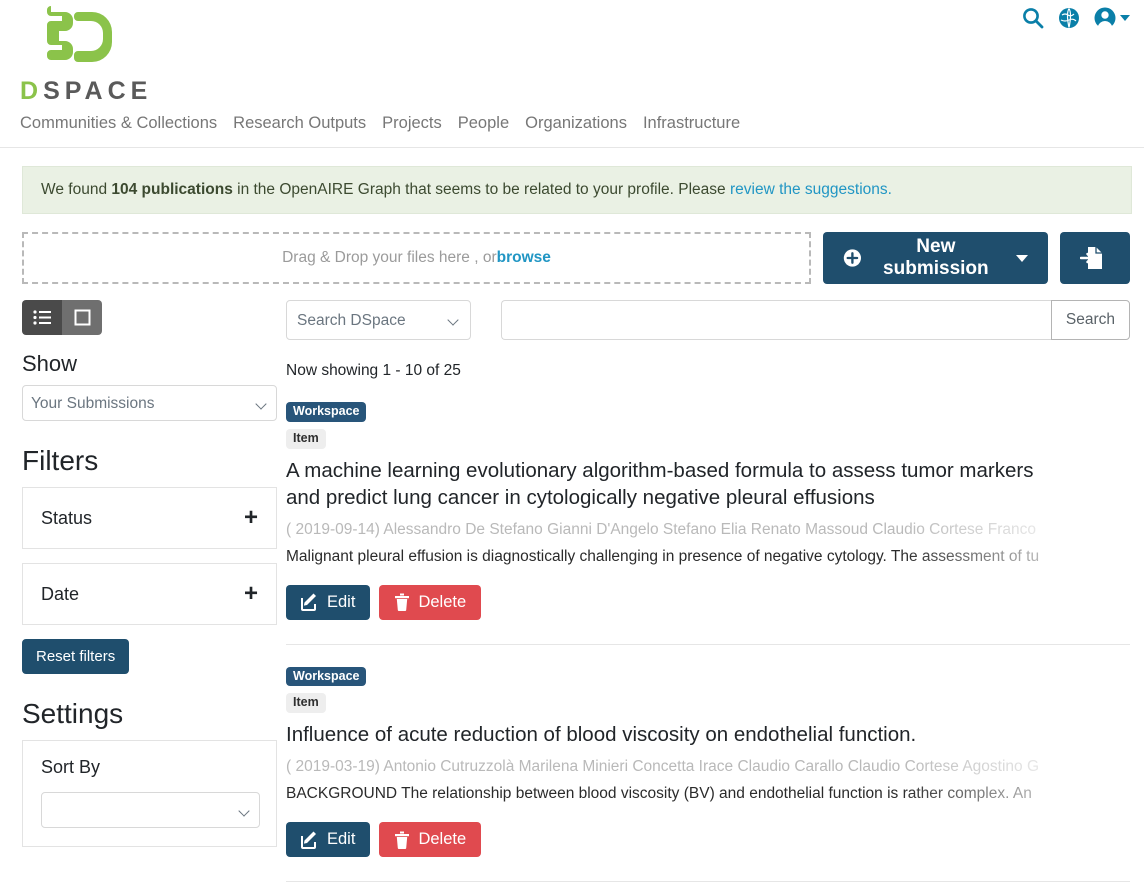 This screenshot has width=1144, height=882. I want to click on review-suggestions-link: review the suggestions., so click(811, 189).